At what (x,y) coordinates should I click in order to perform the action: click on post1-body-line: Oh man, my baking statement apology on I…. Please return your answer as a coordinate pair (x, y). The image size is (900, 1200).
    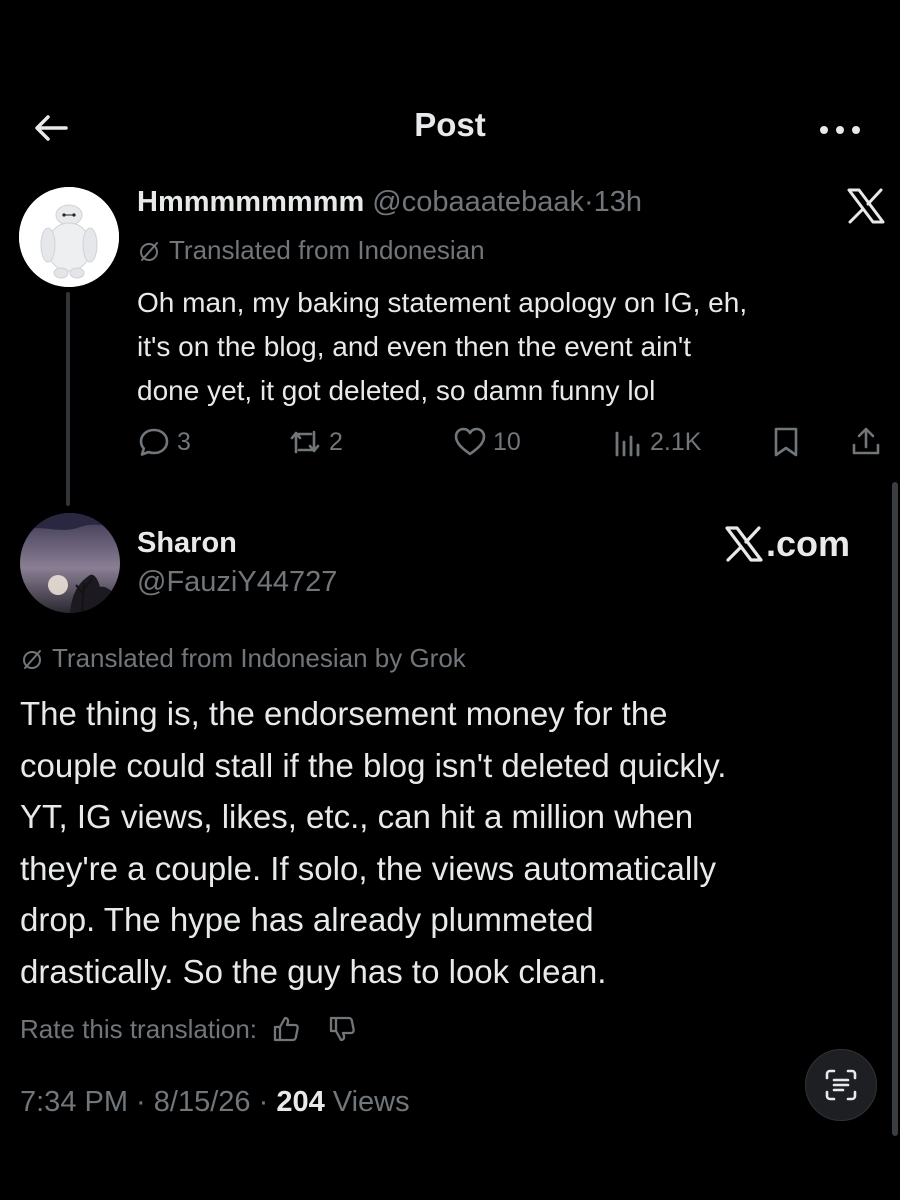
    Looking at the image, I should click on (442, 302).